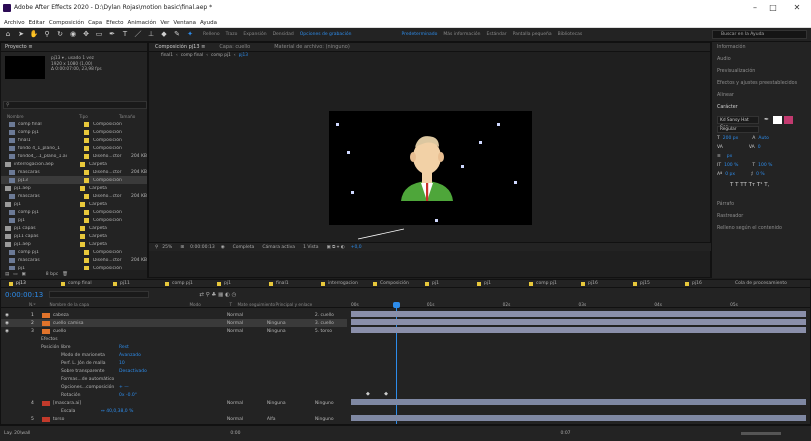 The height and width of the screenshot is (441, 811). Describe the element at coordinates (124, 347) in the screenshot. I see `property-value: Rest` at that location.